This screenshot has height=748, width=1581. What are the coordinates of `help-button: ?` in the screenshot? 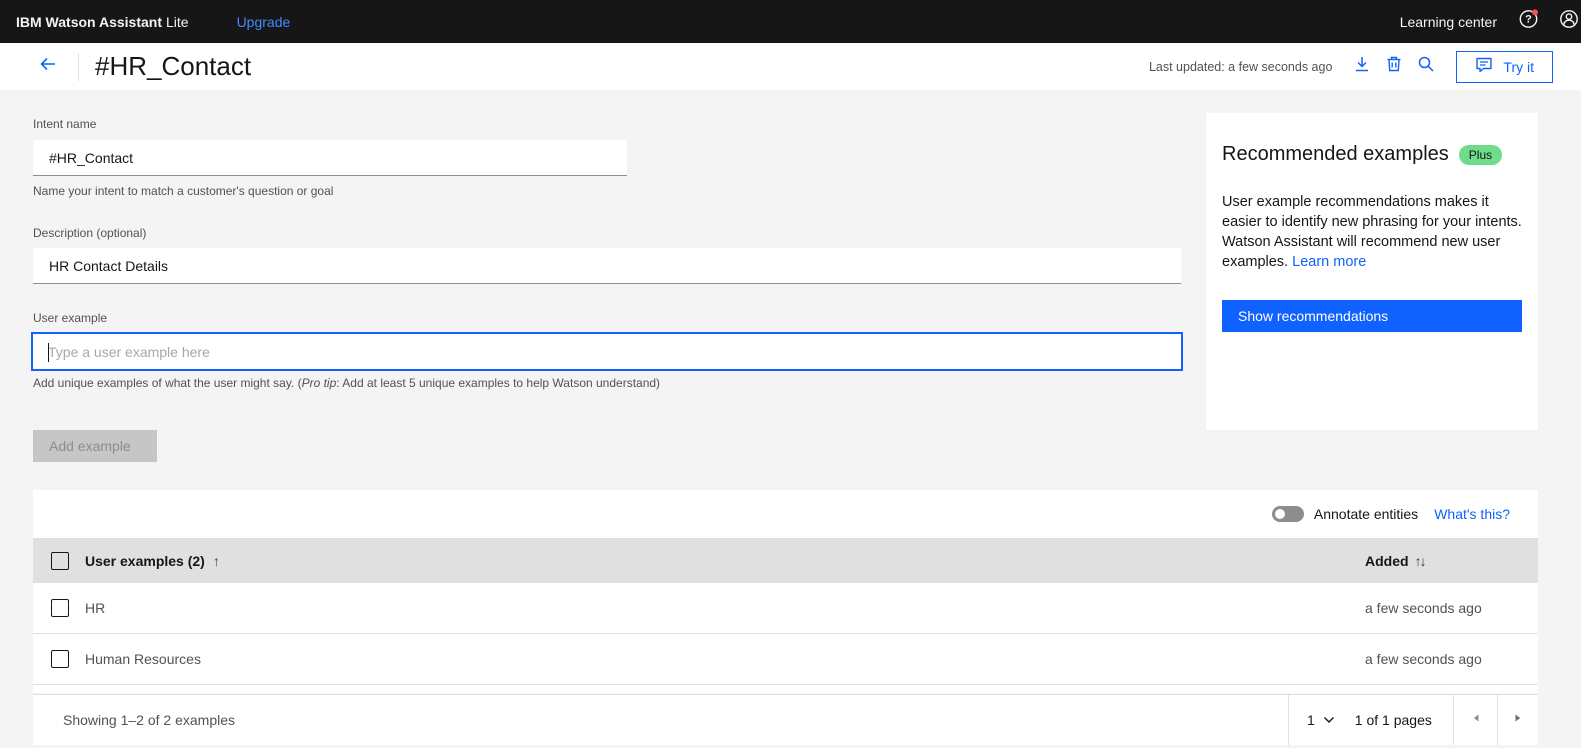 It's located at (1529, 21).